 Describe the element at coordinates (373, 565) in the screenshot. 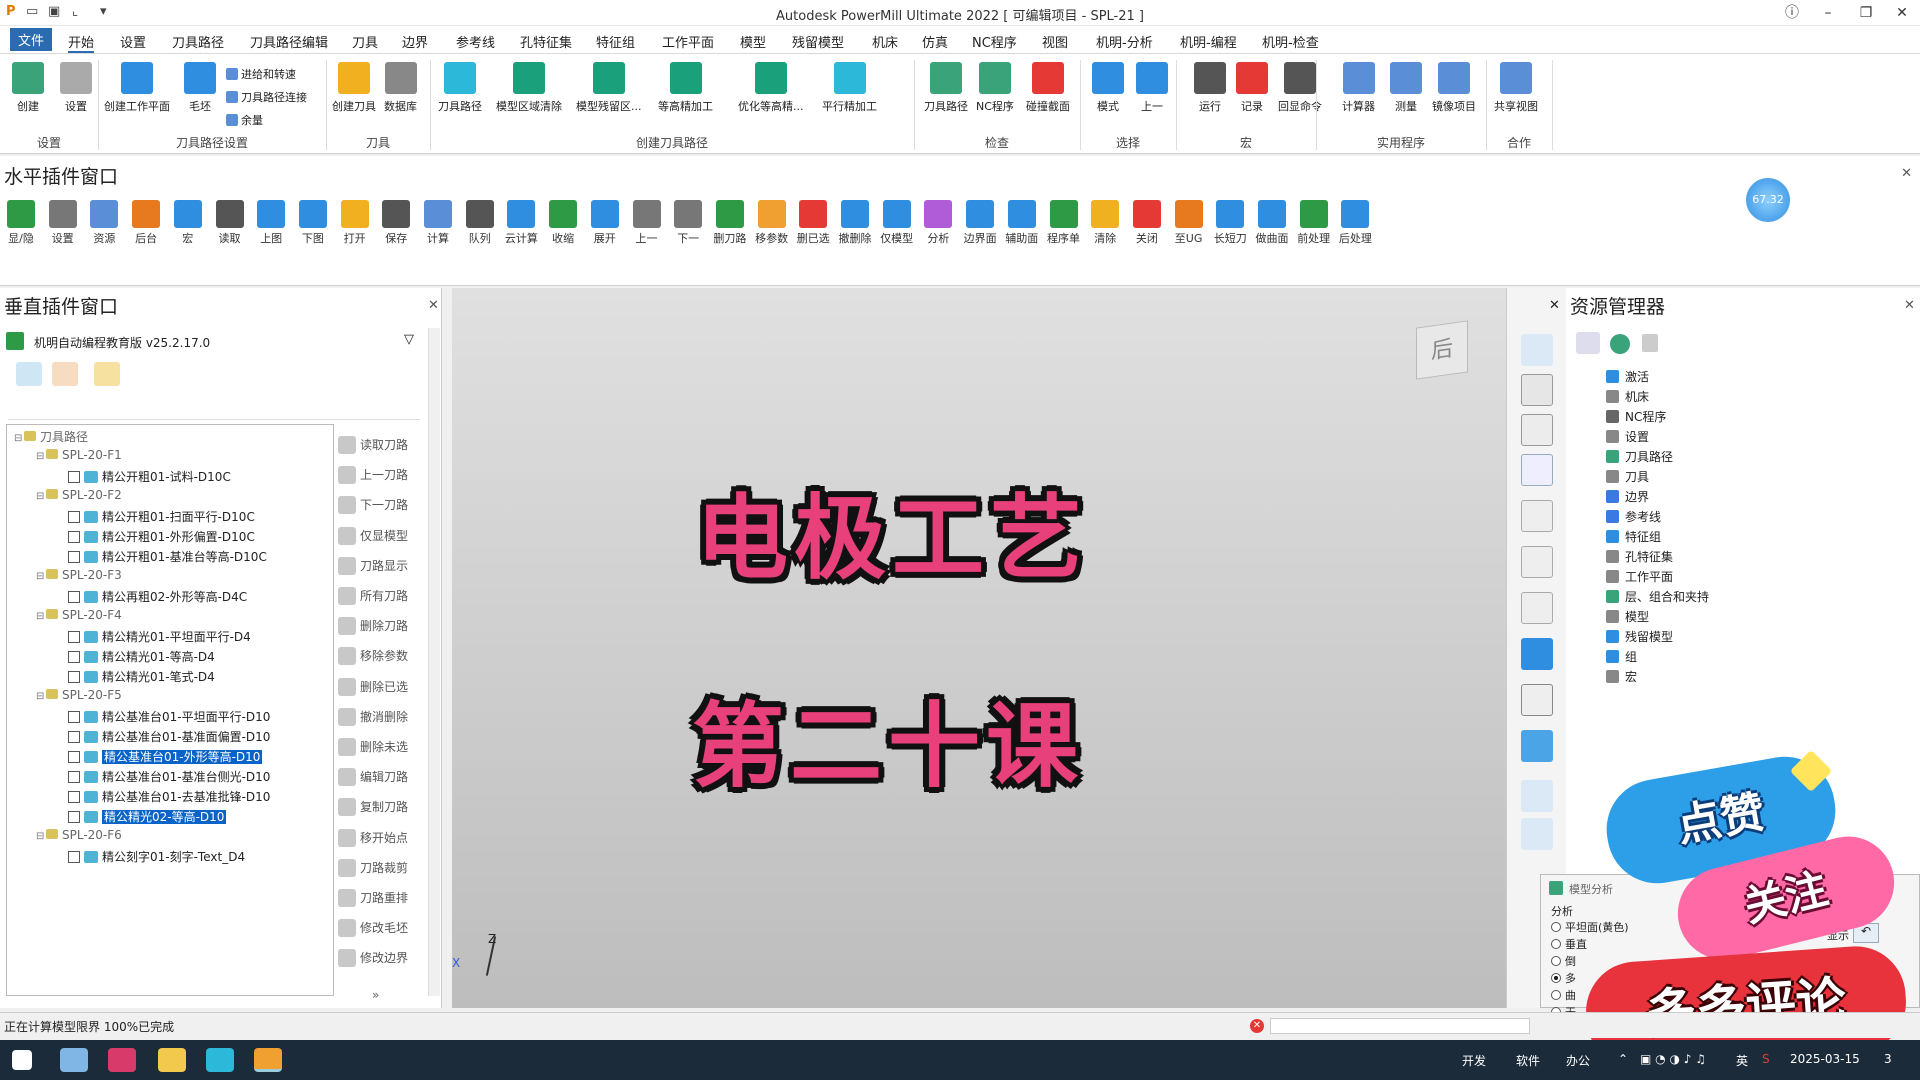

I see `side-button-4: 刀路显示` at that location.